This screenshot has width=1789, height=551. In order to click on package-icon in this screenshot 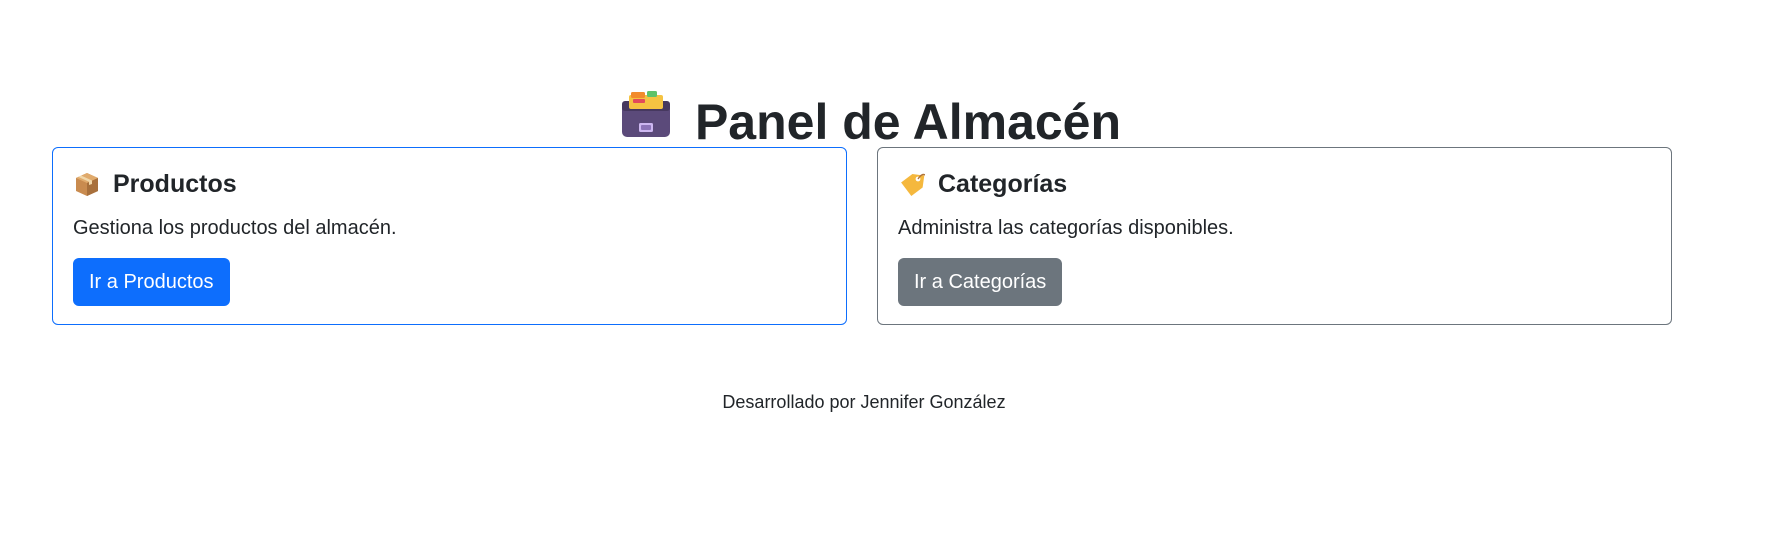, I will do `click(87, 184)`.